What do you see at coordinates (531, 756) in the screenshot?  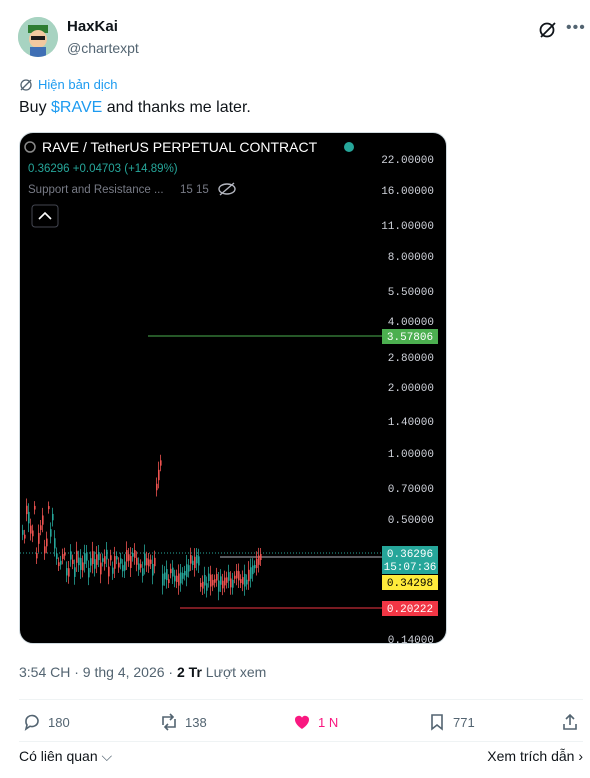 I see `view-quotes-label: Xem trích dẫn` at bounding box center [531, 756].